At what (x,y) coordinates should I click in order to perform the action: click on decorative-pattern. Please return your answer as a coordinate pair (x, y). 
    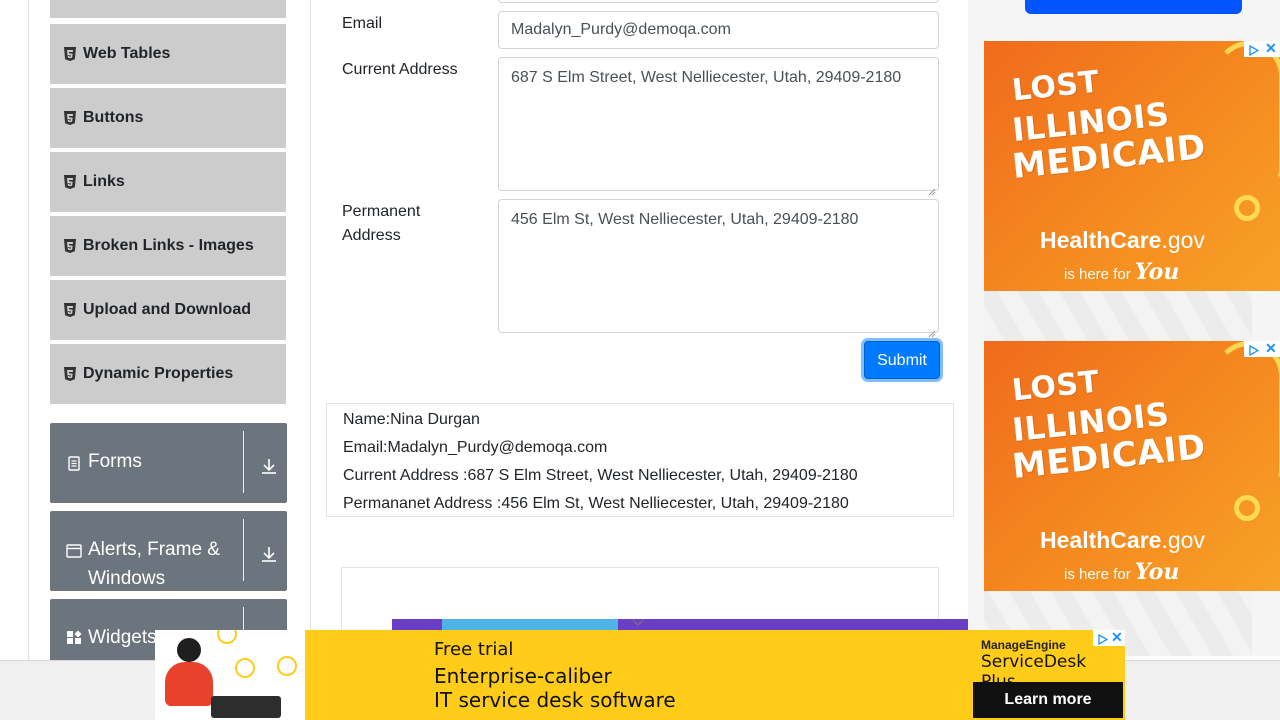
    Looking at the image, I should click on (1118, 316).